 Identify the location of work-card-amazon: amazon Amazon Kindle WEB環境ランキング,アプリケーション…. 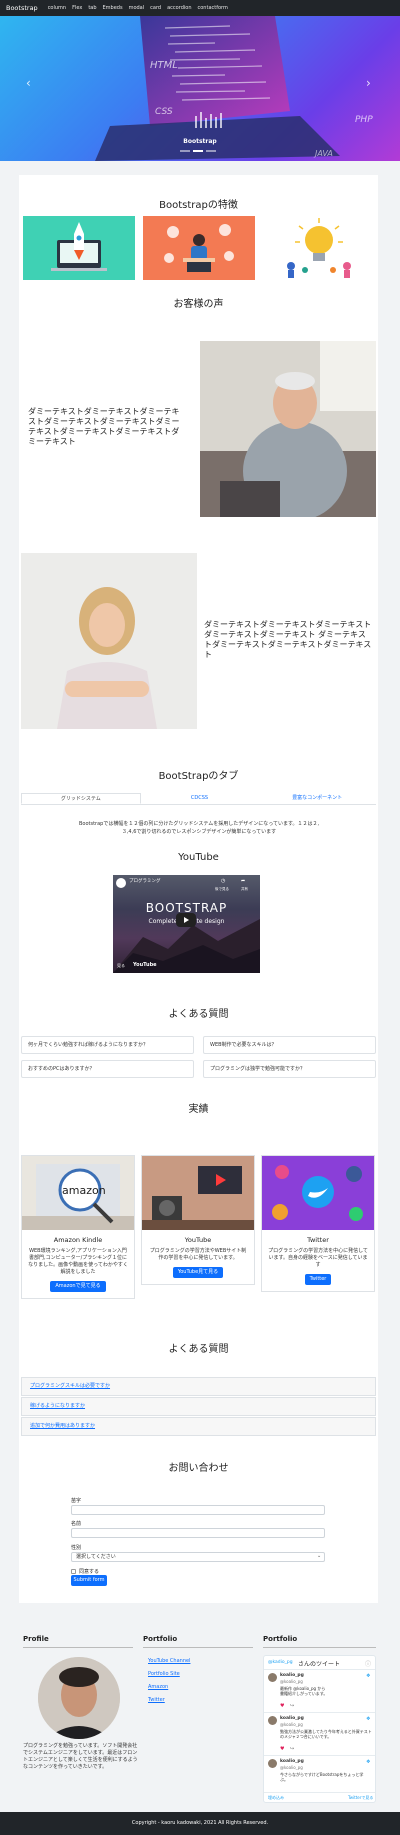
(78, 1227).